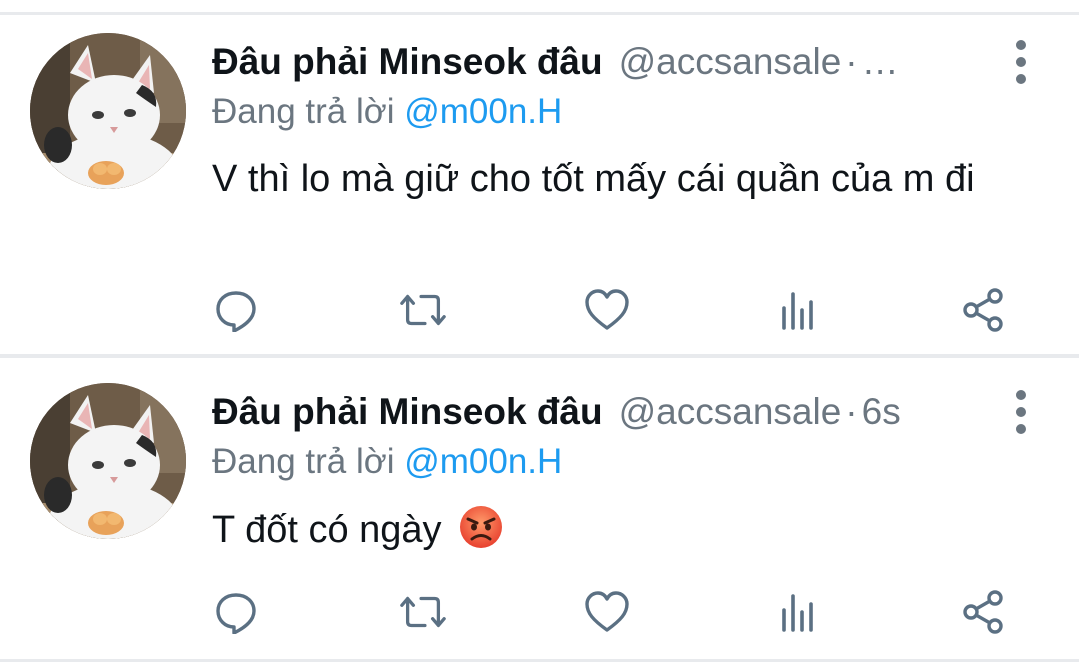 The width and height of the screenshot is (1079, 662). Describe the element at coordinates (605, 412) in the screenshot. I see `tweet-header: Đâu phải Minseok đâu @accsansale · 6s` at that location.